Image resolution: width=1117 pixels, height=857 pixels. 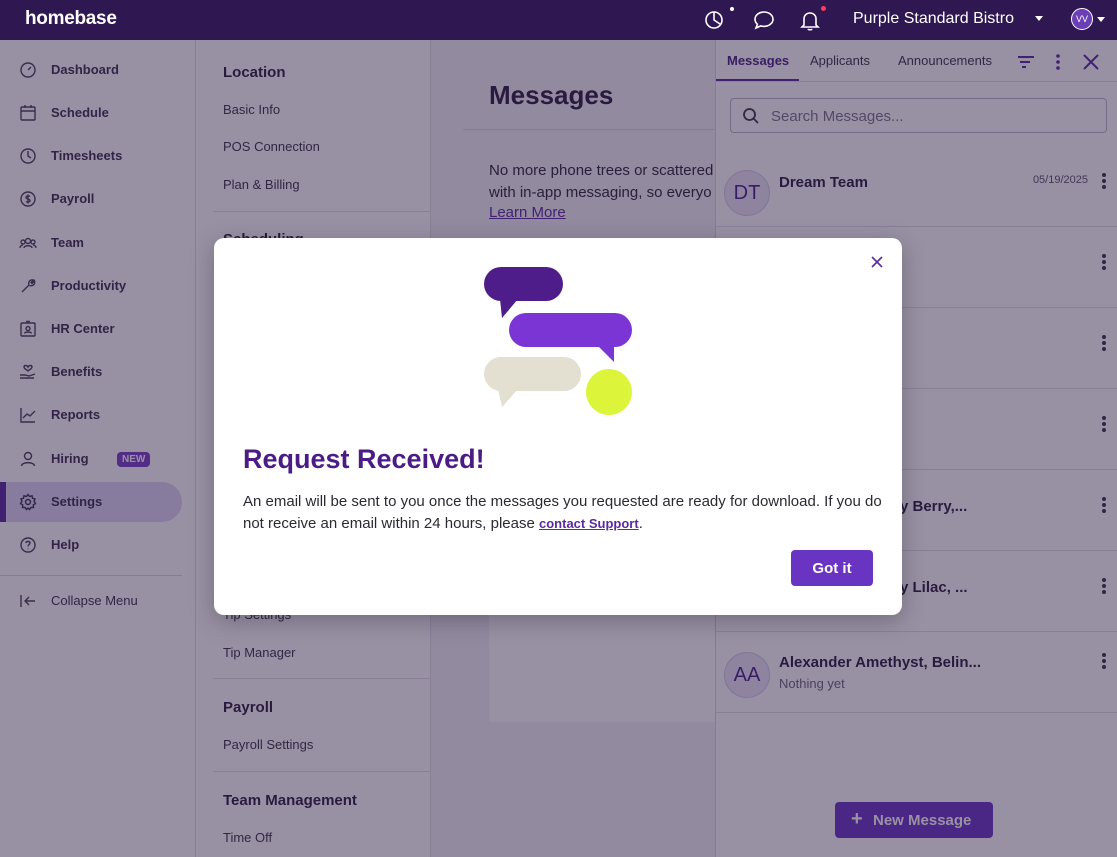 What do you see at coordinates (558, 341) in the screenshot?
I see `chat-bubbles-illustration` at bounding box center [558, 341].